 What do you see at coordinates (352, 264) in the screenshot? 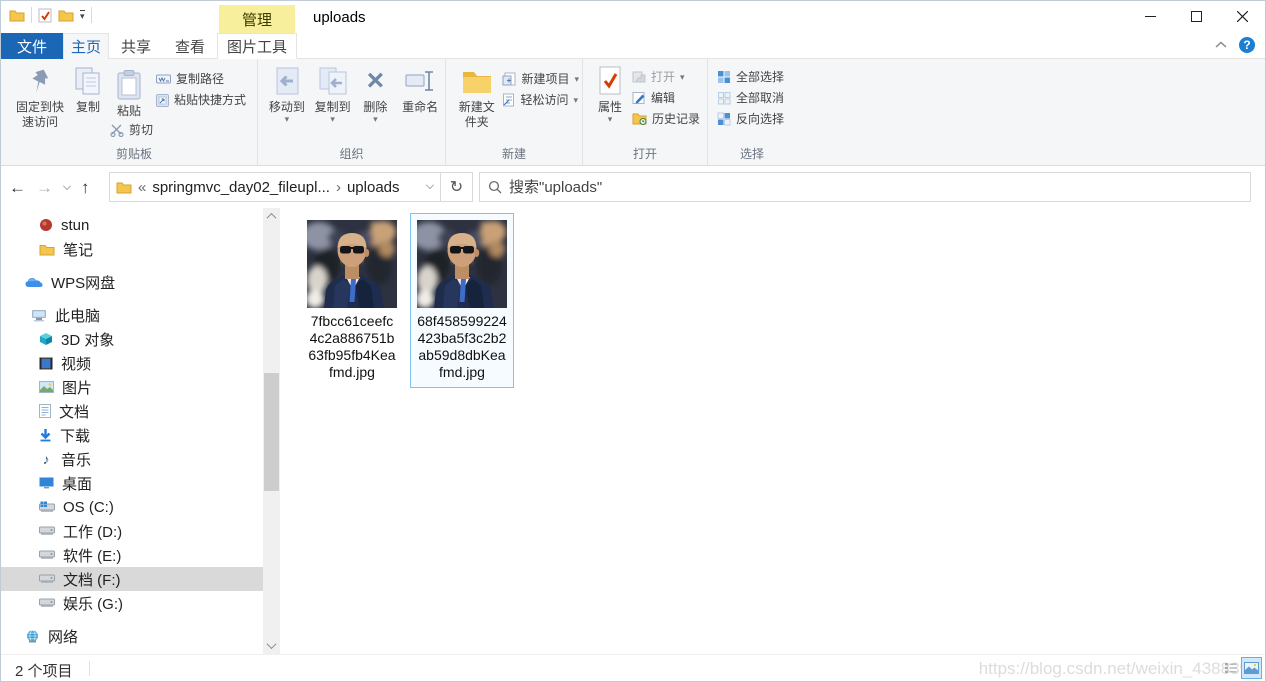
I see `file-thumbnail-photo` at bounding box center [352, 264].